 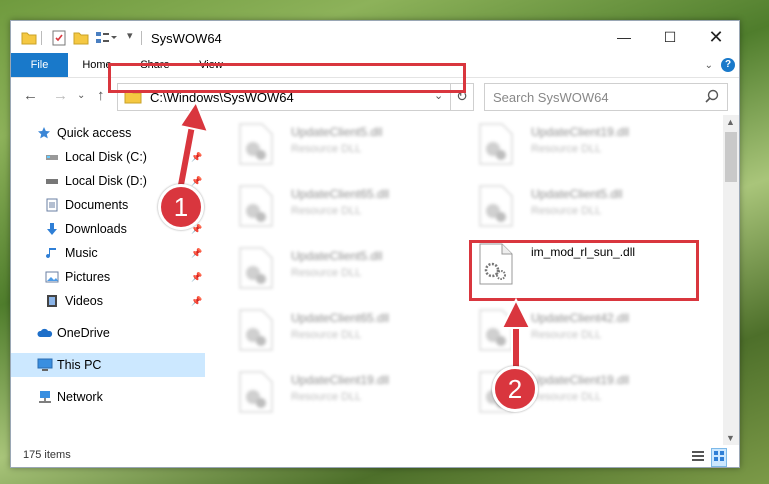 I want to click on scroll-up-icon: ▲, so click(x=730, y=122).